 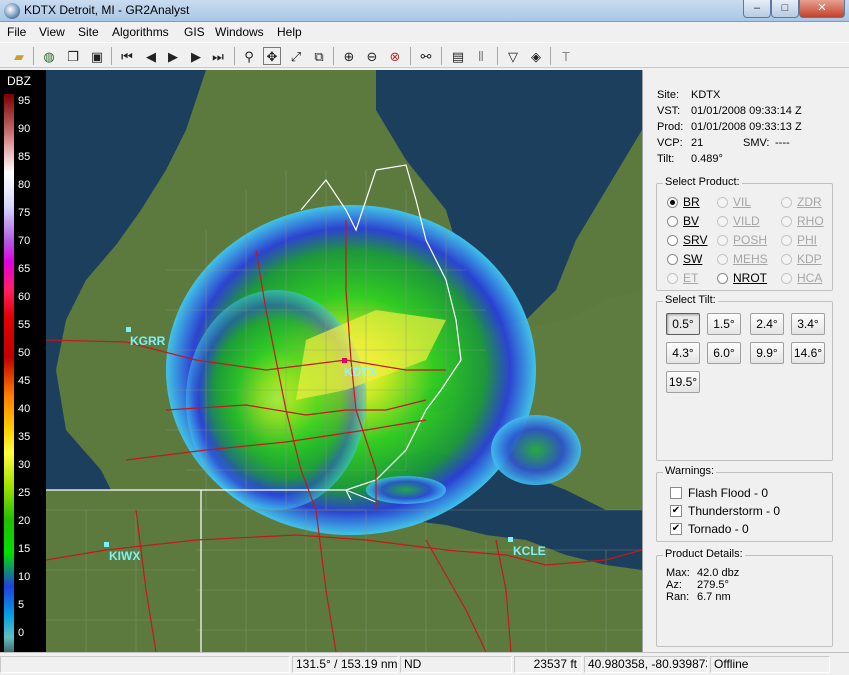 I want to click on filter-icon: ▽, so click(x=513, y=56).